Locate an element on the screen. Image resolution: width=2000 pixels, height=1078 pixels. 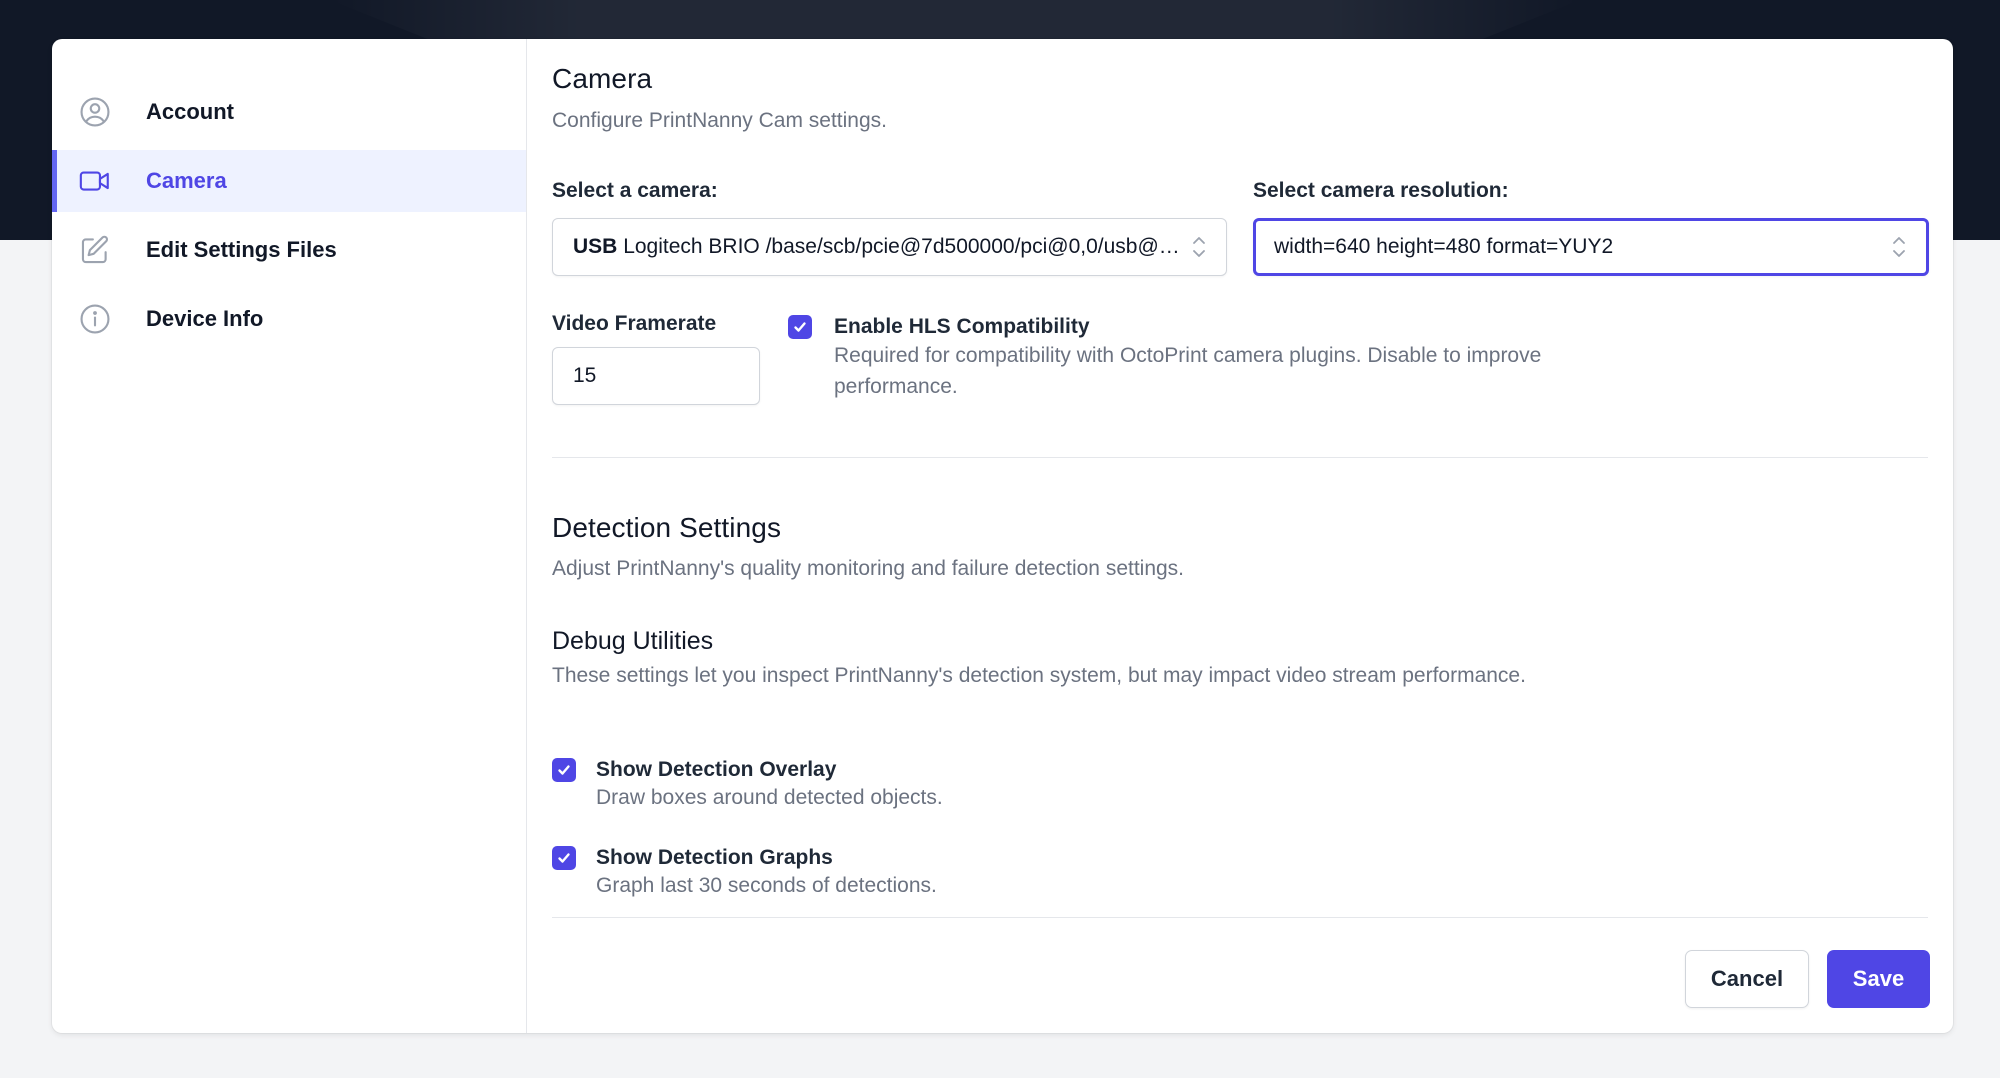
info-circle-icon is located at coordinates (95, 319).